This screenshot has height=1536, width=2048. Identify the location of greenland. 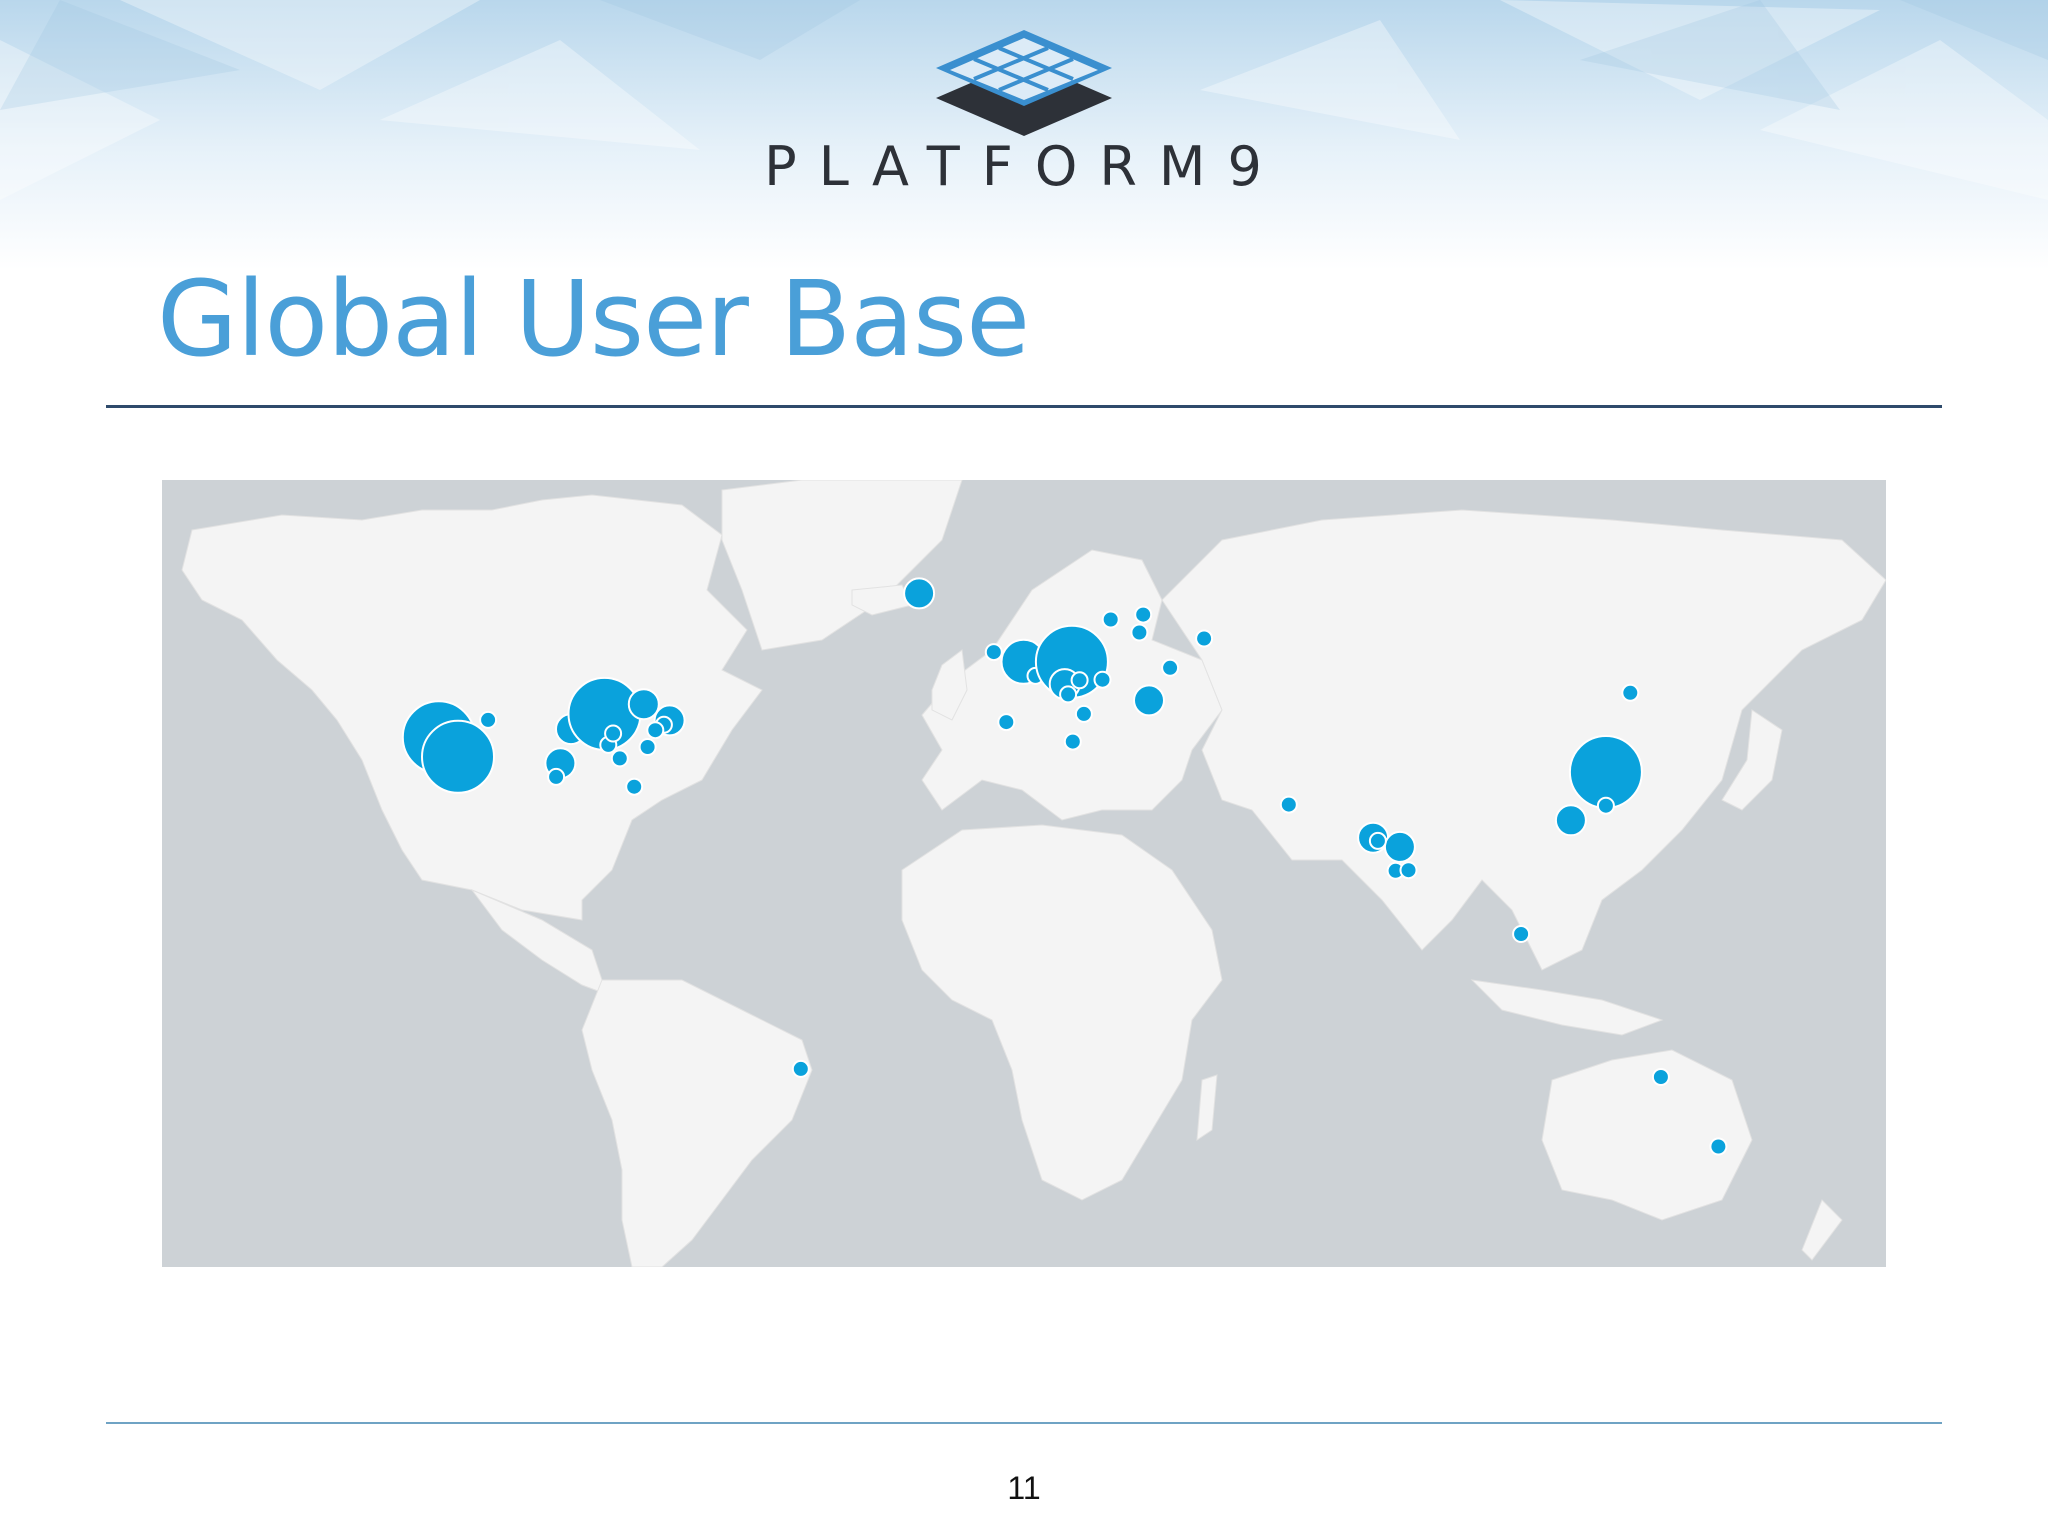
(842, 565).